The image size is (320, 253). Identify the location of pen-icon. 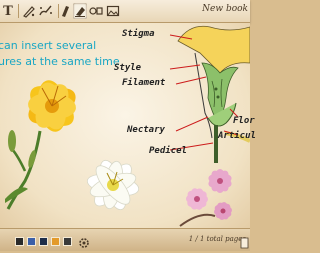
(29, 12).